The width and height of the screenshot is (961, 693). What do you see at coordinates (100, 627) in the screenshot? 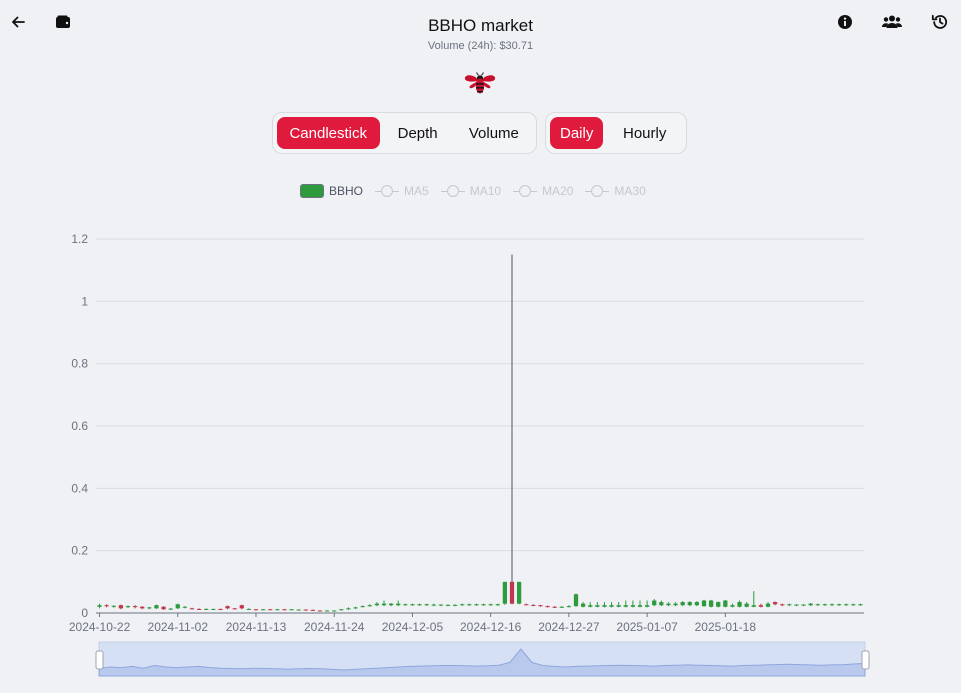
I see `x-tick-label: 2024-10-22` at bounding box center [100, 627].